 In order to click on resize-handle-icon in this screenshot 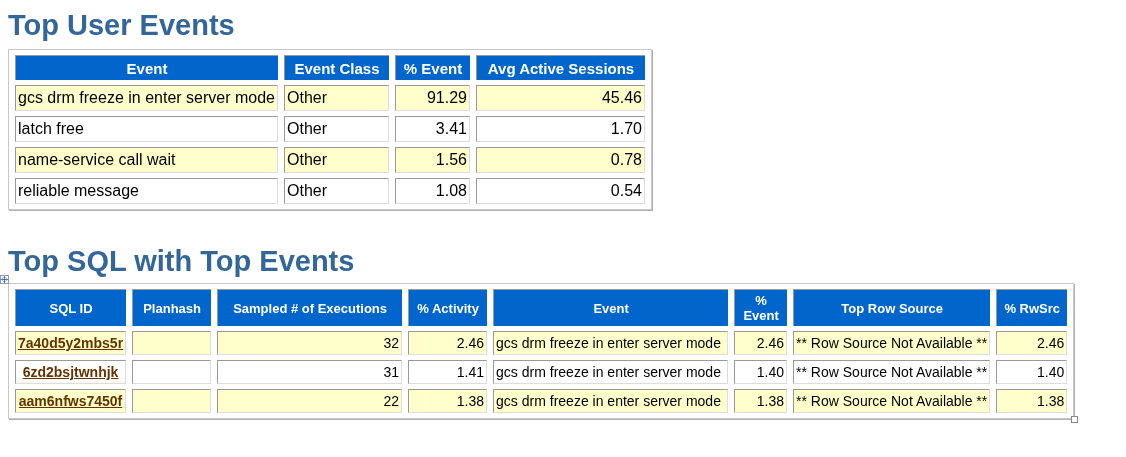, I will do `click(1075, 419)`.